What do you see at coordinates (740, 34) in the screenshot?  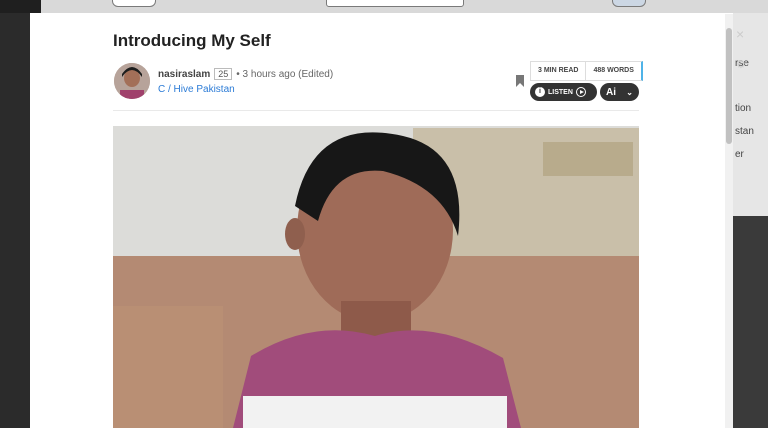 I see `close-icon: ×` at bounding box center [740, 34].